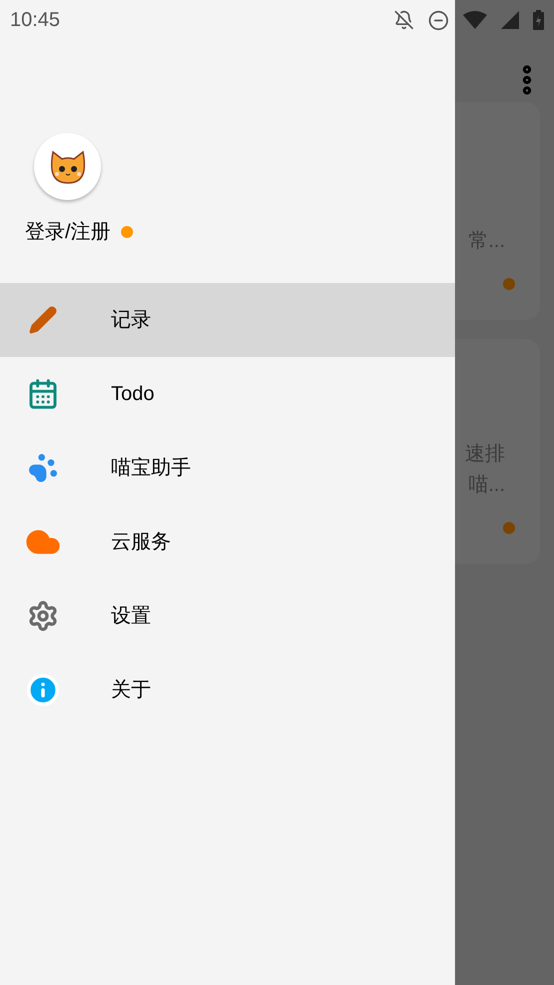 The image size is (554, 985). Describe the element at coordinates (510, 20) in the screenshot. I see `signal-icon` at that location.